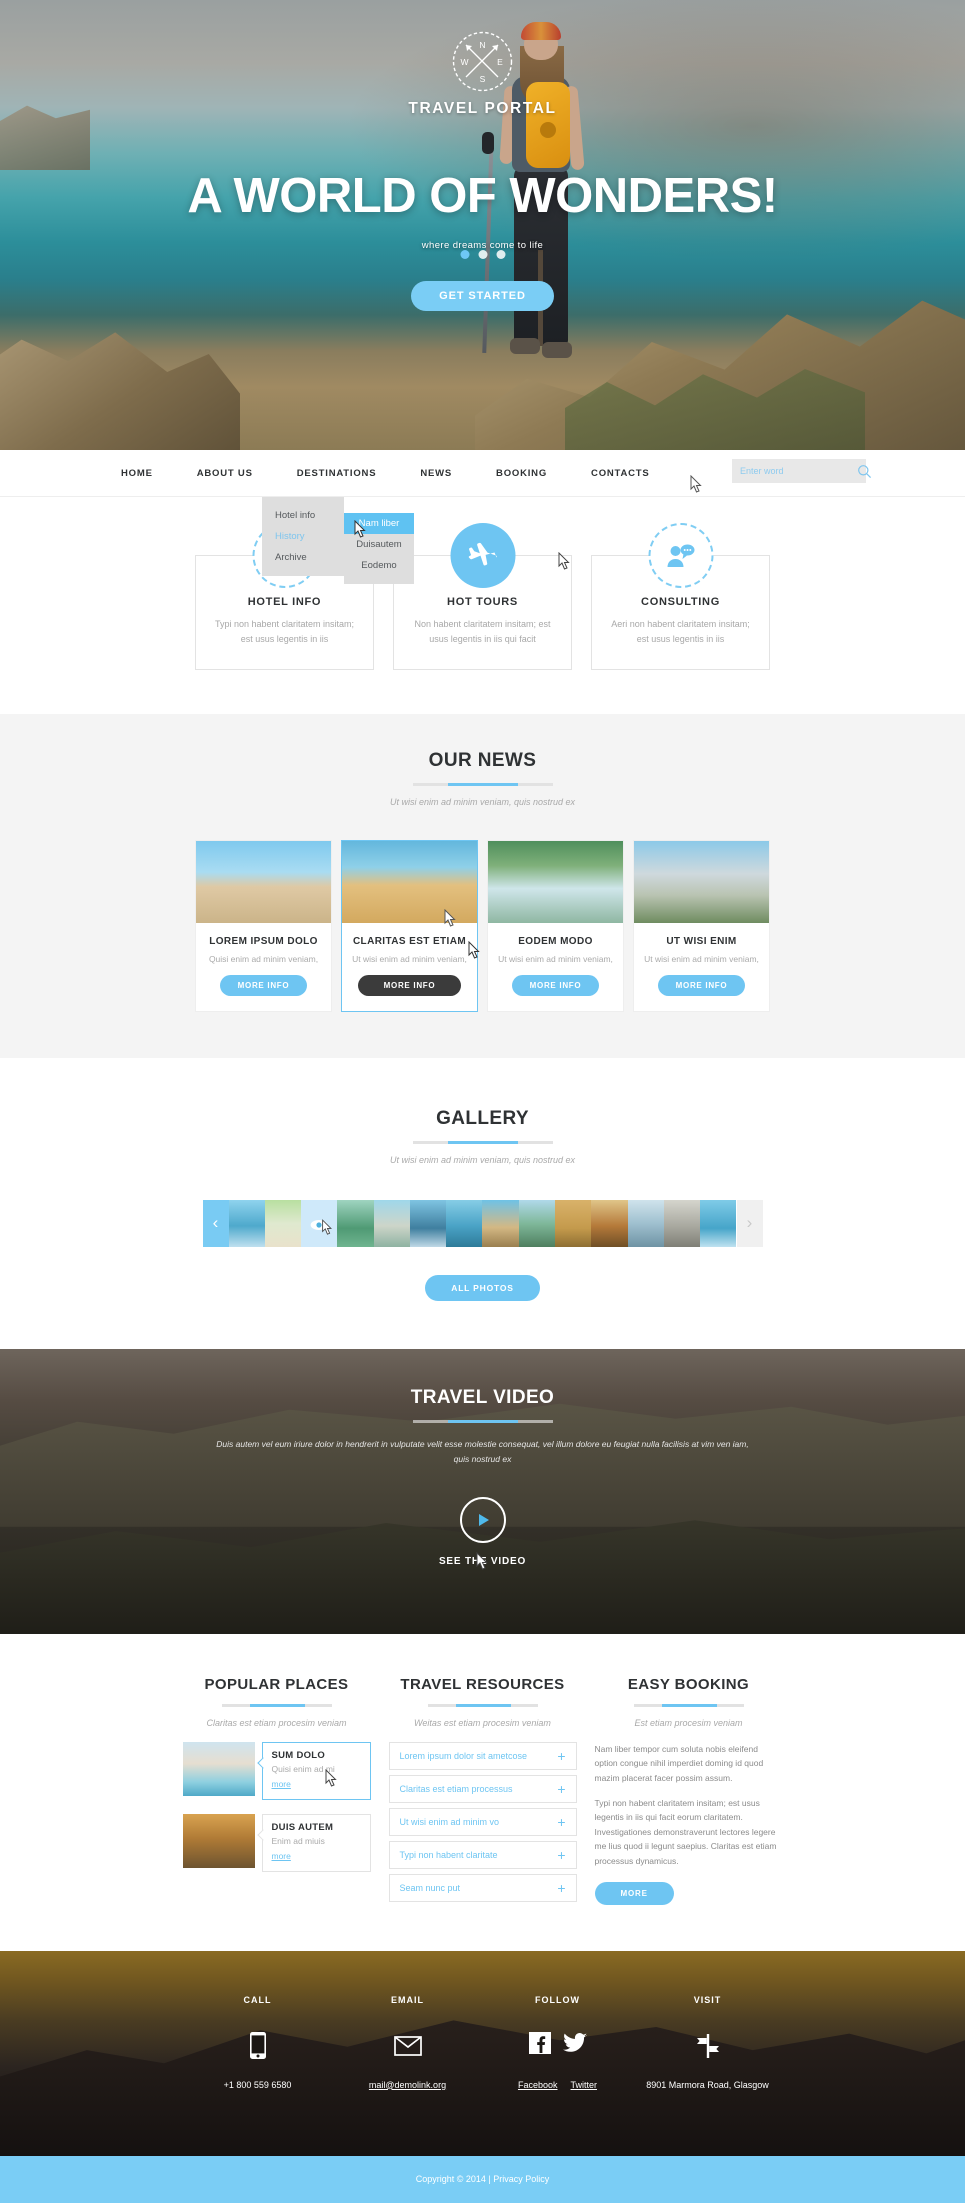 The height and width of the screenshot is (2203, 965). I want to click on envelope-icon, so click(408, 2046).